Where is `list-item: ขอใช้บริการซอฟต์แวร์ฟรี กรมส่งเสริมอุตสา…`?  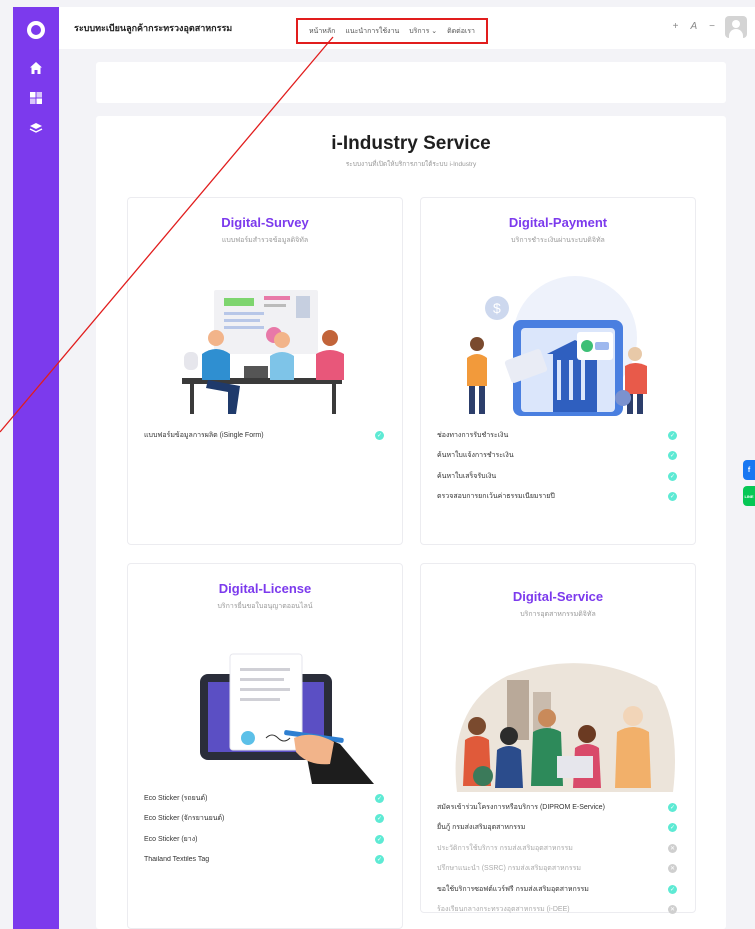
list-item: ขอใช้บริการซอฟต์แวร์ฟรี กรมส่งเสริมอุตสา… is located at coordinates (558, 889).